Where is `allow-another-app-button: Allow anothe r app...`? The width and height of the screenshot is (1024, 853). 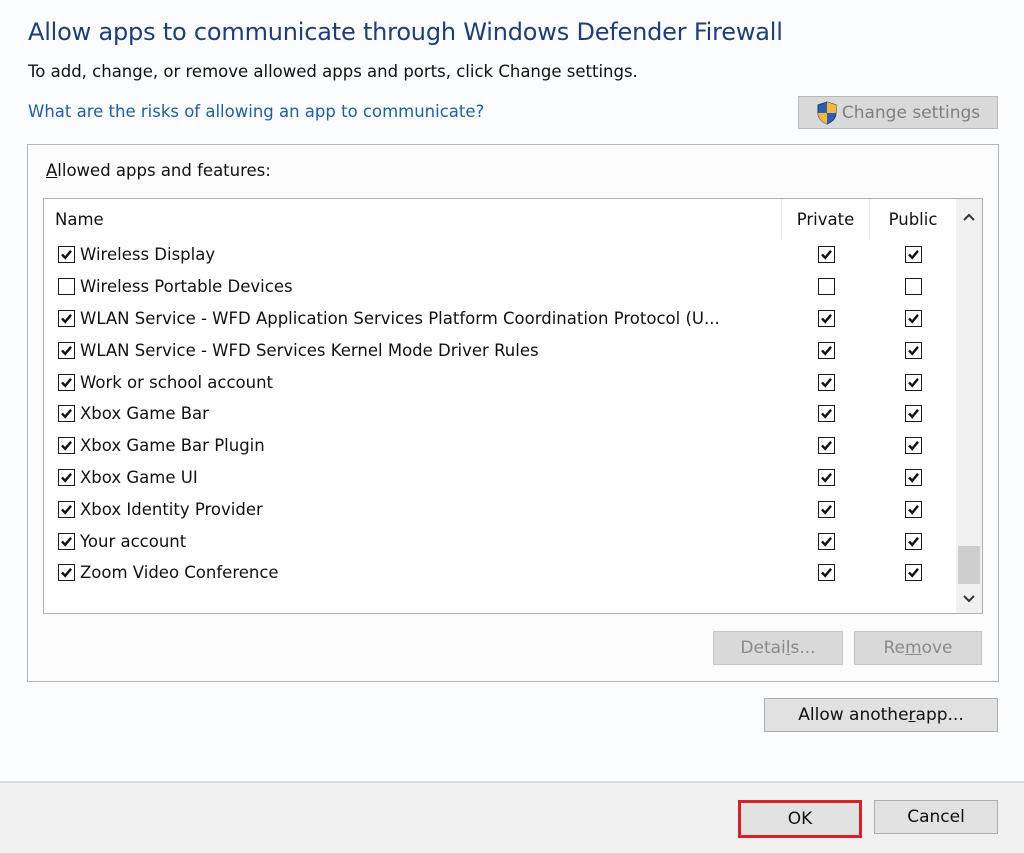
allow-another-app-button: Allow anothe r app... is located at coordinates (881, 715).